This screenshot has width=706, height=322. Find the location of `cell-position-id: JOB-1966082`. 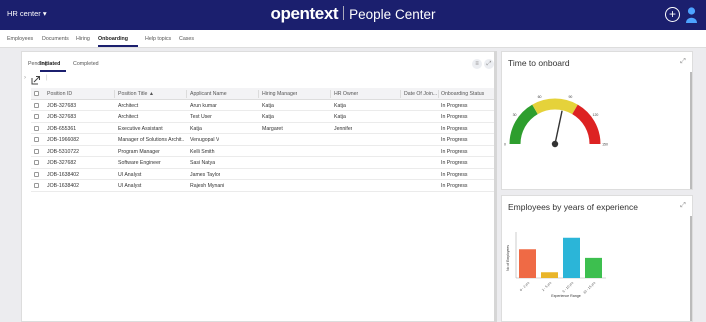

cell-position-id: JOB-1966082 is located at coordinates (63, 140).